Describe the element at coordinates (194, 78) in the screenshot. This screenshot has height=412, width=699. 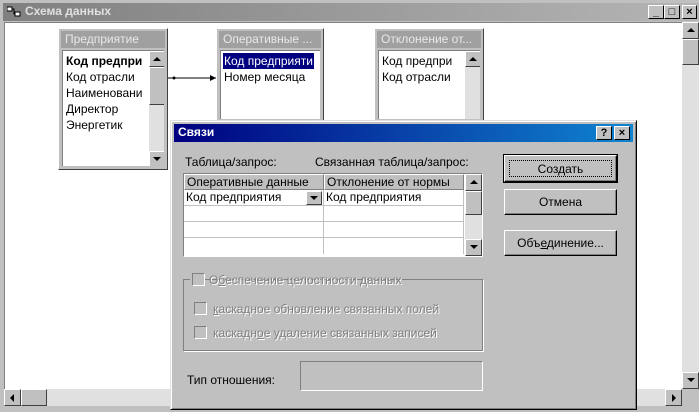
I see `relationship-line` at that location.